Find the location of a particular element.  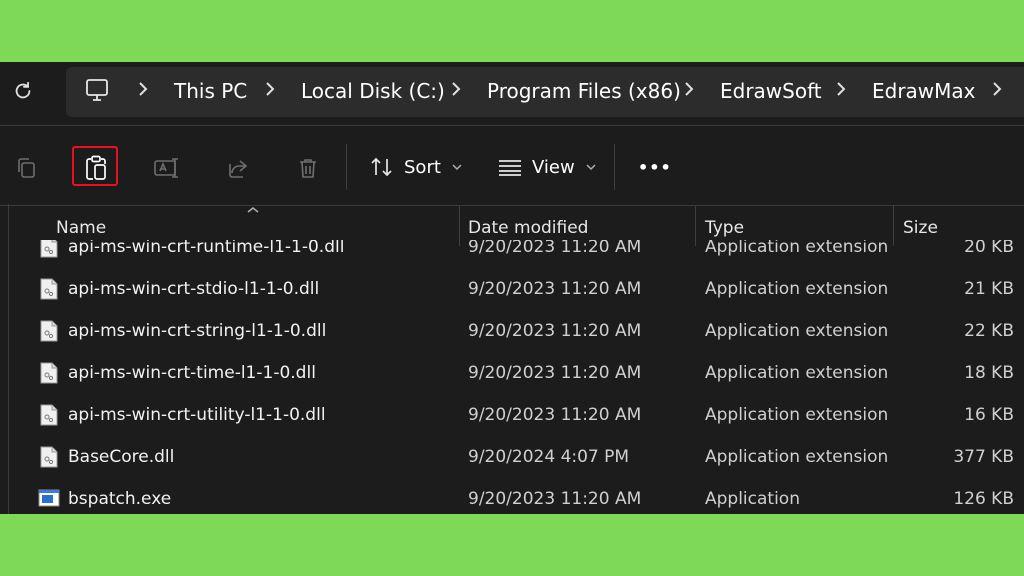

file-size: 16 KB is located at coordinates (989, 415).